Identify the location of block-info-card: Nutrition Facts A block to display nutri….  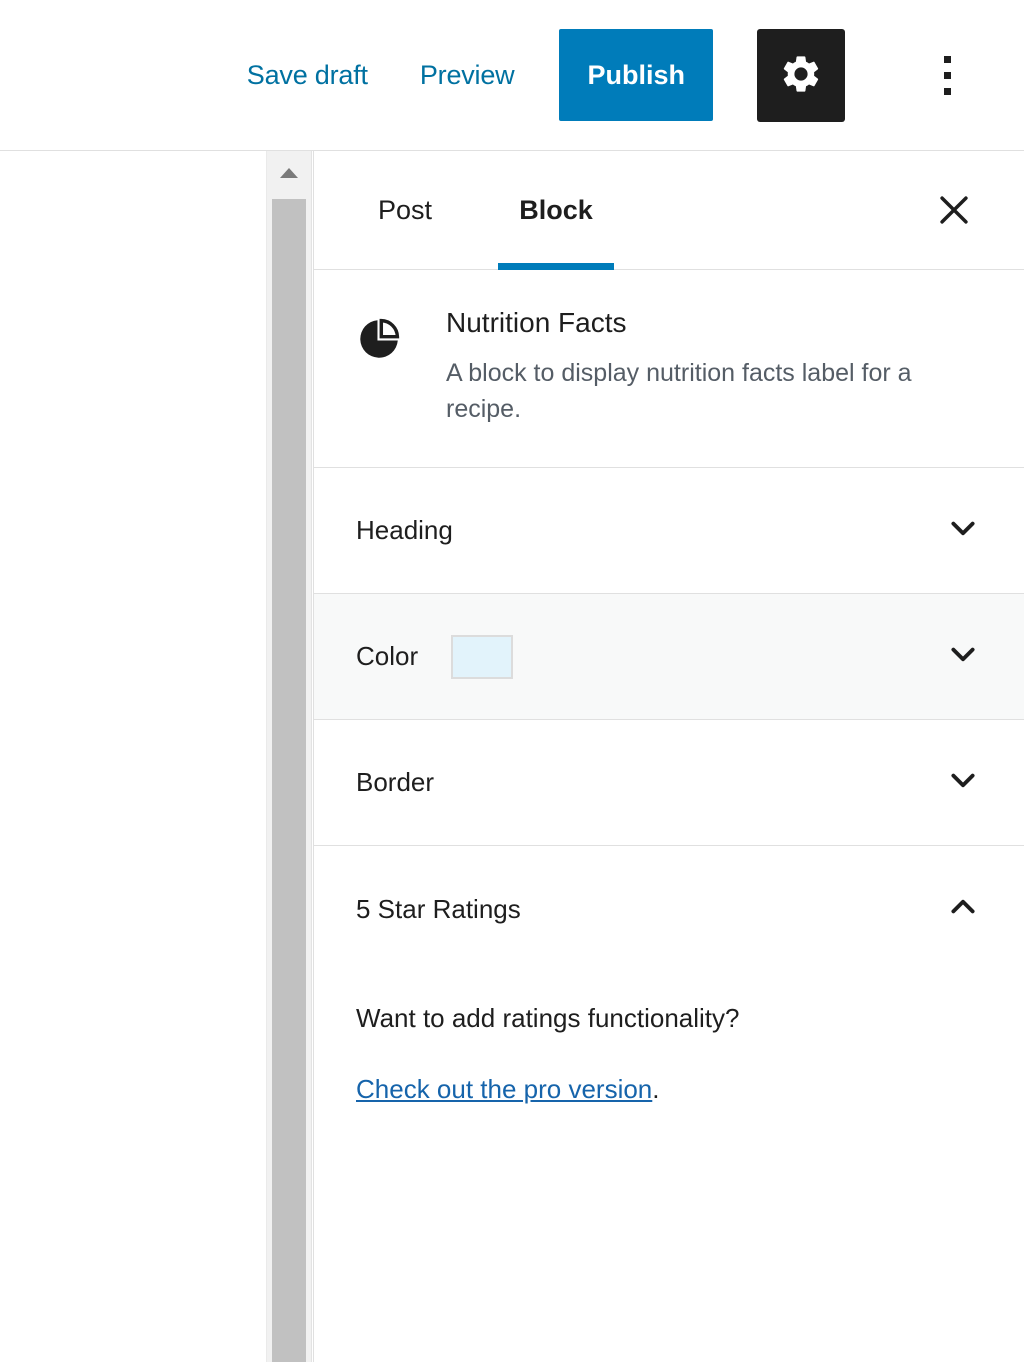
(669, 369).